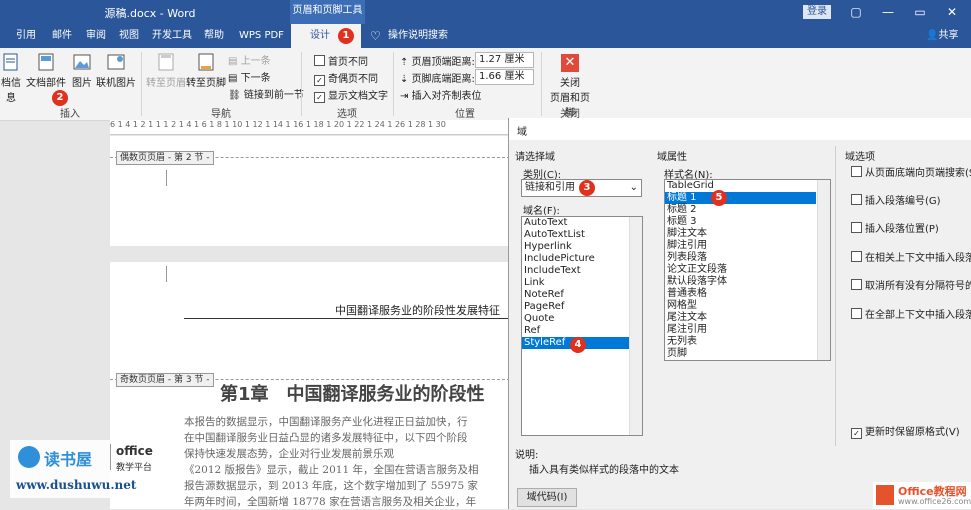  I want to click on odd-even-checkbox: ✓ 奇偶页不同, so click(346, 78).